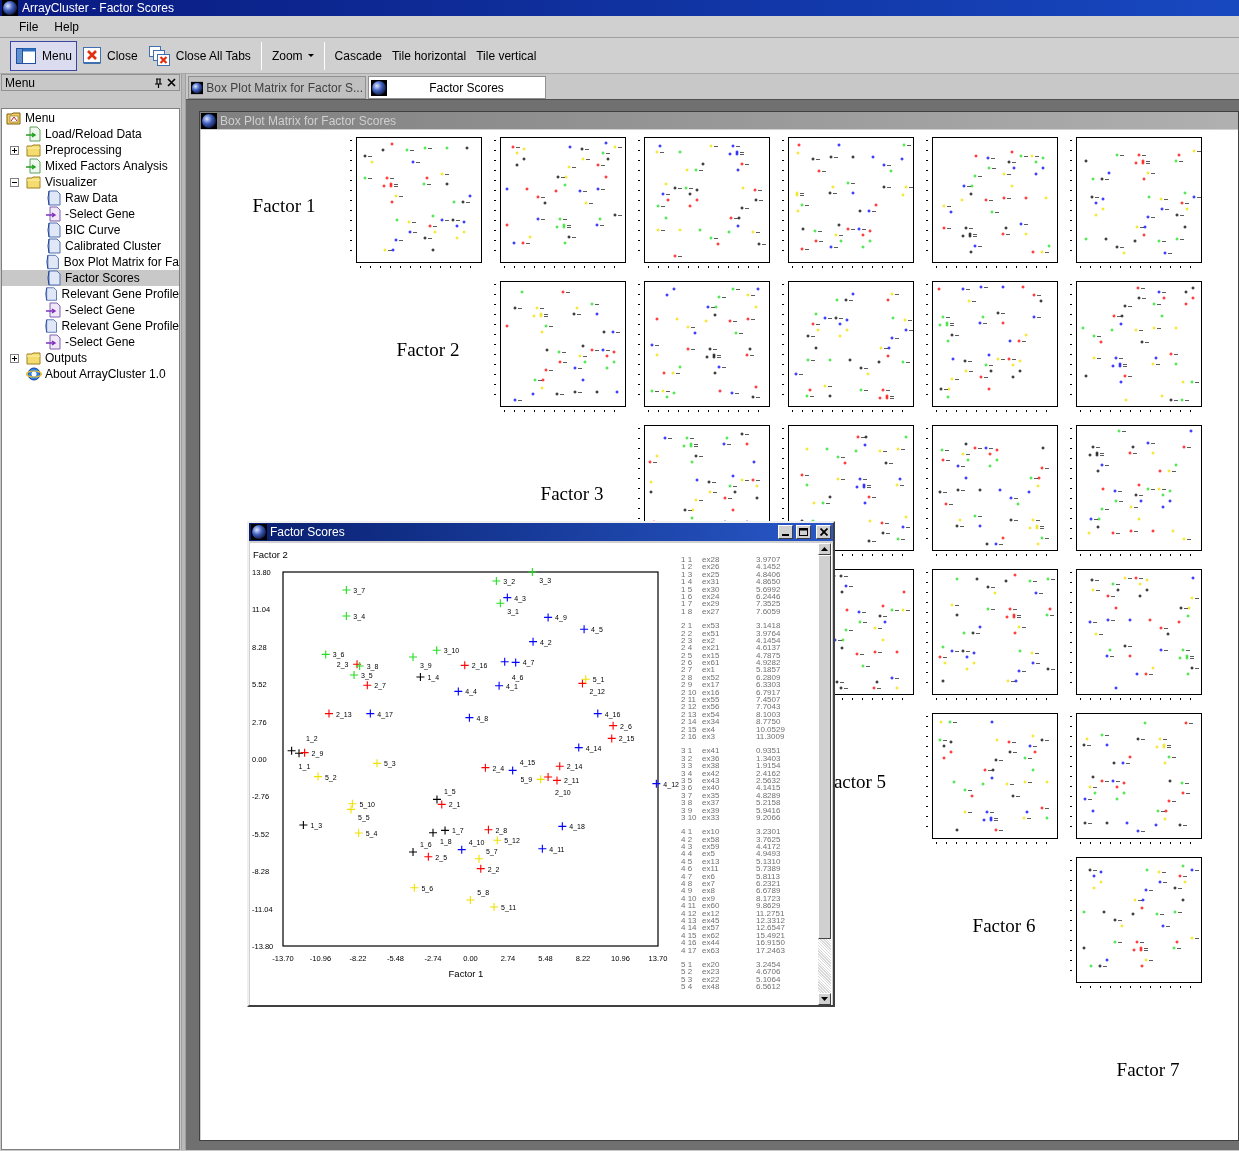 The height and width of the screenshot is (1151, 1239). What do you see at coordinates (769, 700) in the screenshot?
I see `list-cell-text: 7.4507` at bounding box center [769, 700].